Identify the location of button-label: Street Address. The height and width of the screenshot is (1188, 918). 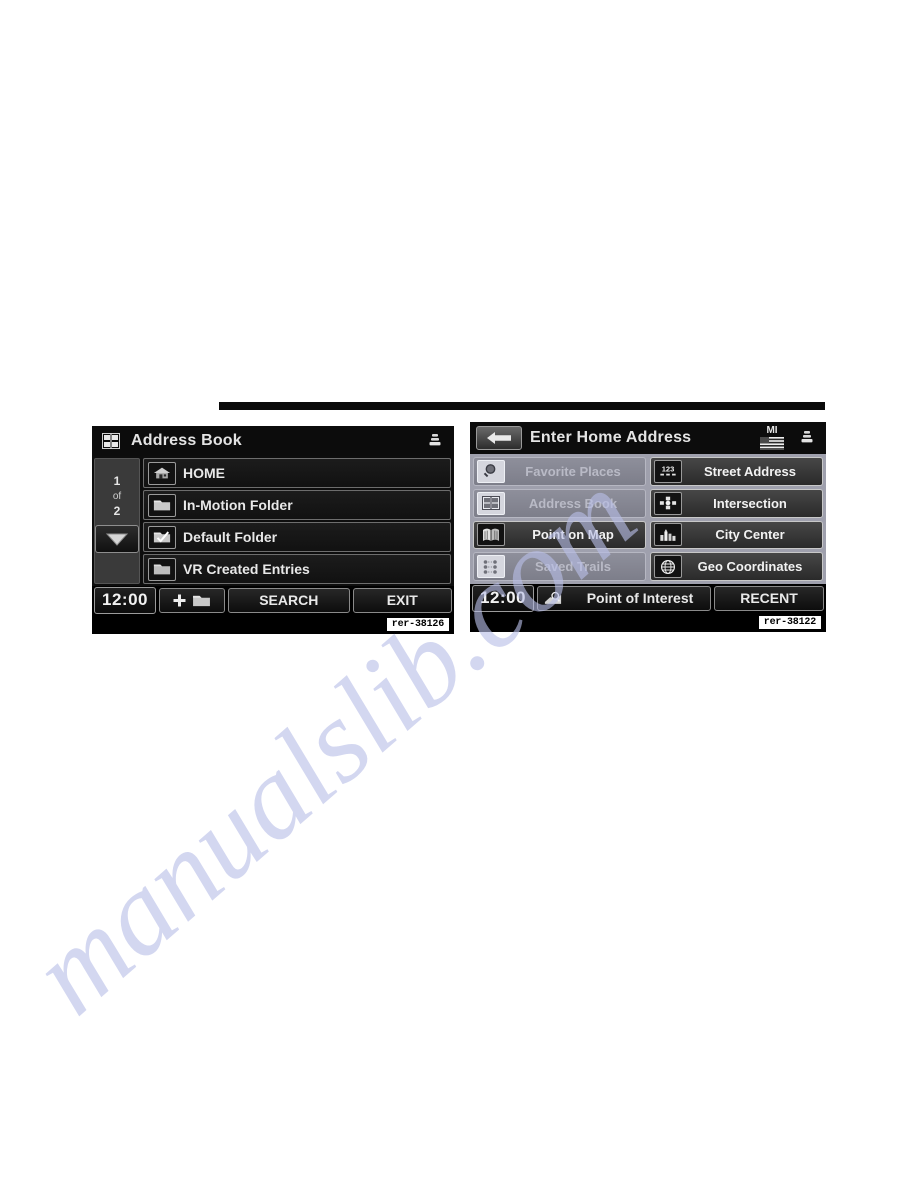
(750, 471).